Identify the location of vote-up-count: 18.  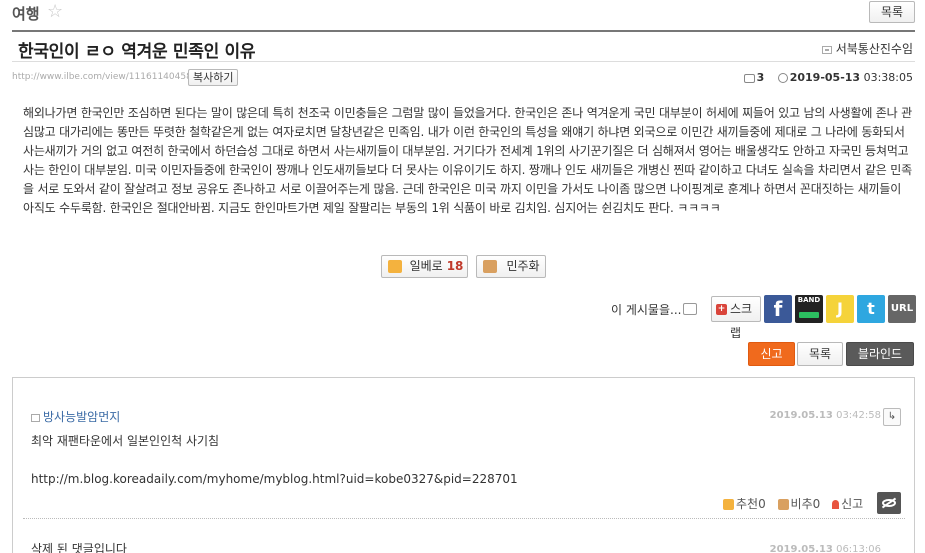
(455, 266).